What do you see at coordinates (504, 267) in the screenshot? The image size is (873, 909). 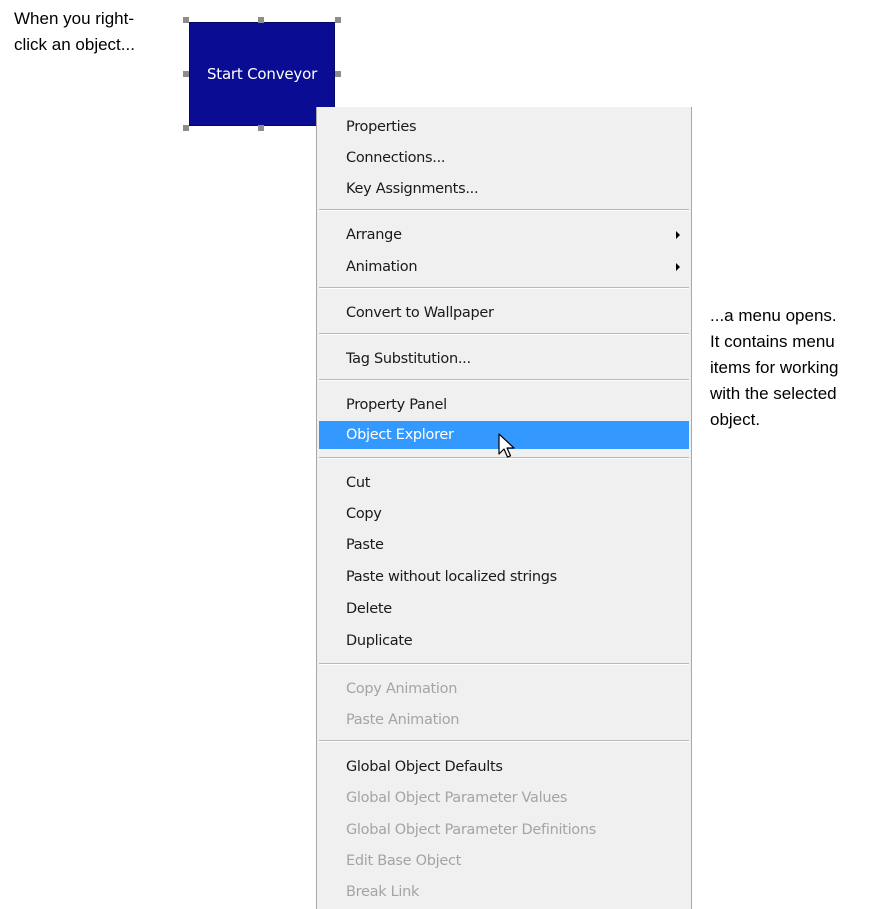 I see `menu-item-animation: Animation` at bounding box center [504, 267].